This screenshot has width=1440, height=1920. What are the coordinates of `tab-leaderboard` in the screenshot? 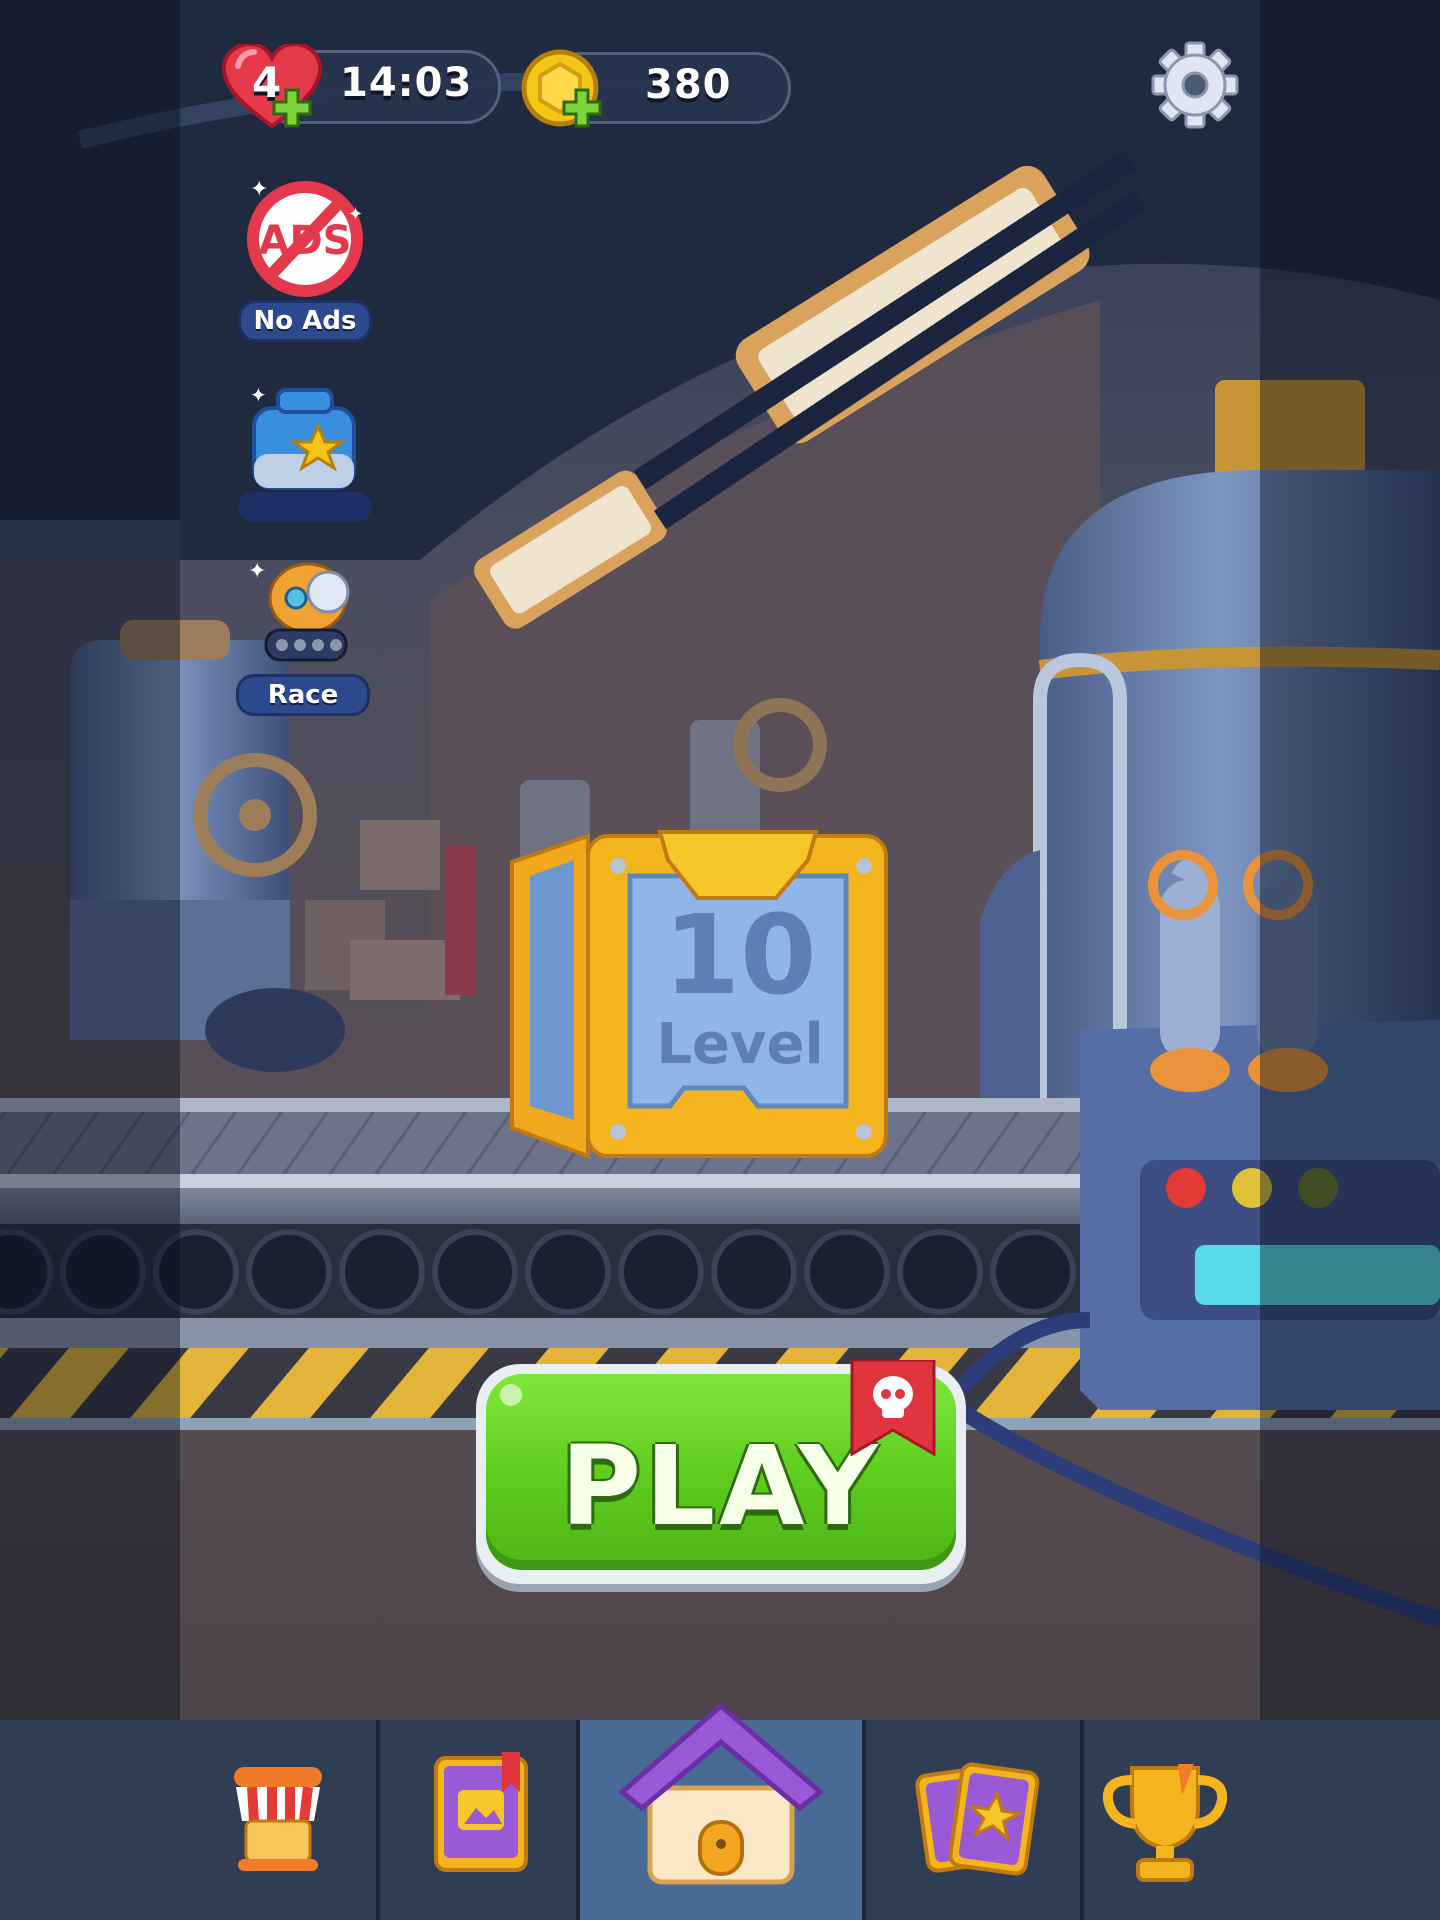 It's located at (1172, 1820).